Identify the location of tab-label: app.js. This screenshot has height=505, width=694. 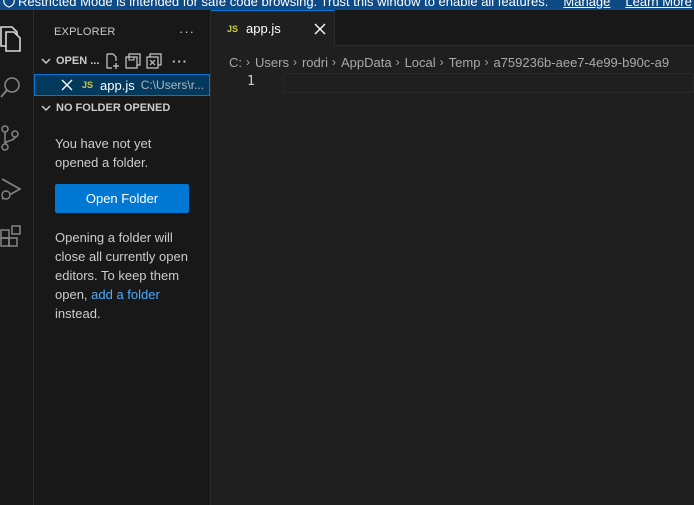
(263, 28).